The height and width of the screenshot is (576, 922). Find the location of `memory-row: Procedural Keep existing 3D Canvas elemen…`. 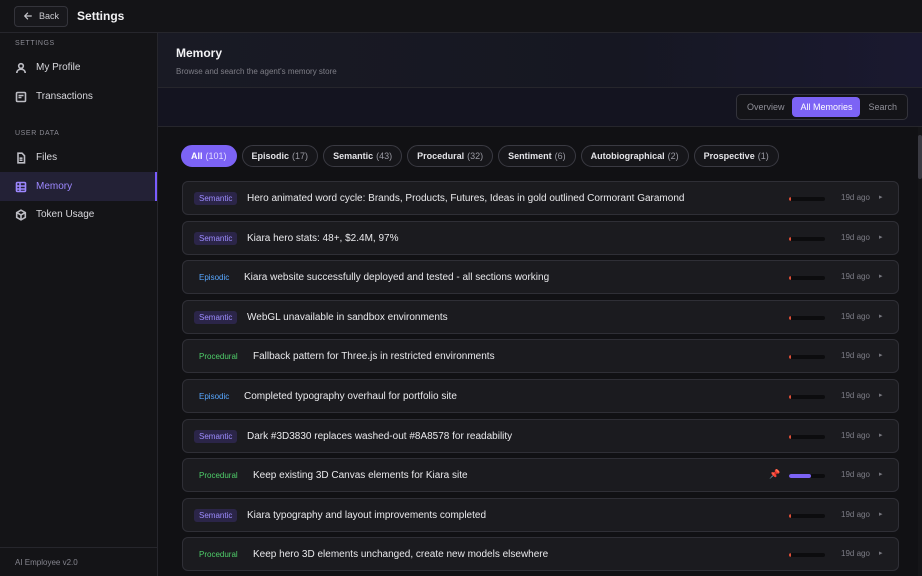

memory-row: Procedural Keep existing 3D Canvas elemen… is located at coordinates (540, 475).